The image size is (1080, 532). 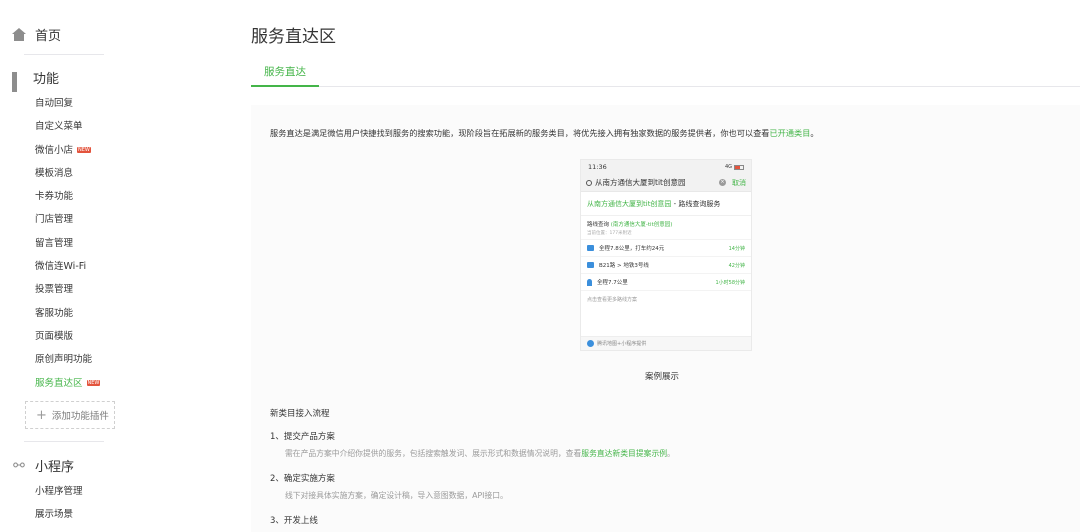 I want to click on step-title: 3、开发上线, so click(x=294, y=521).